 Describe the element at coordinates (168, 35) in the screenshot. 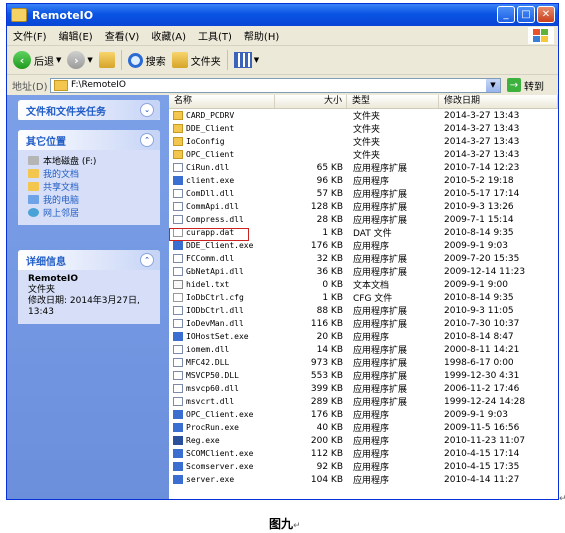

I see `menu-favorites: 收藏(A)` at that location.